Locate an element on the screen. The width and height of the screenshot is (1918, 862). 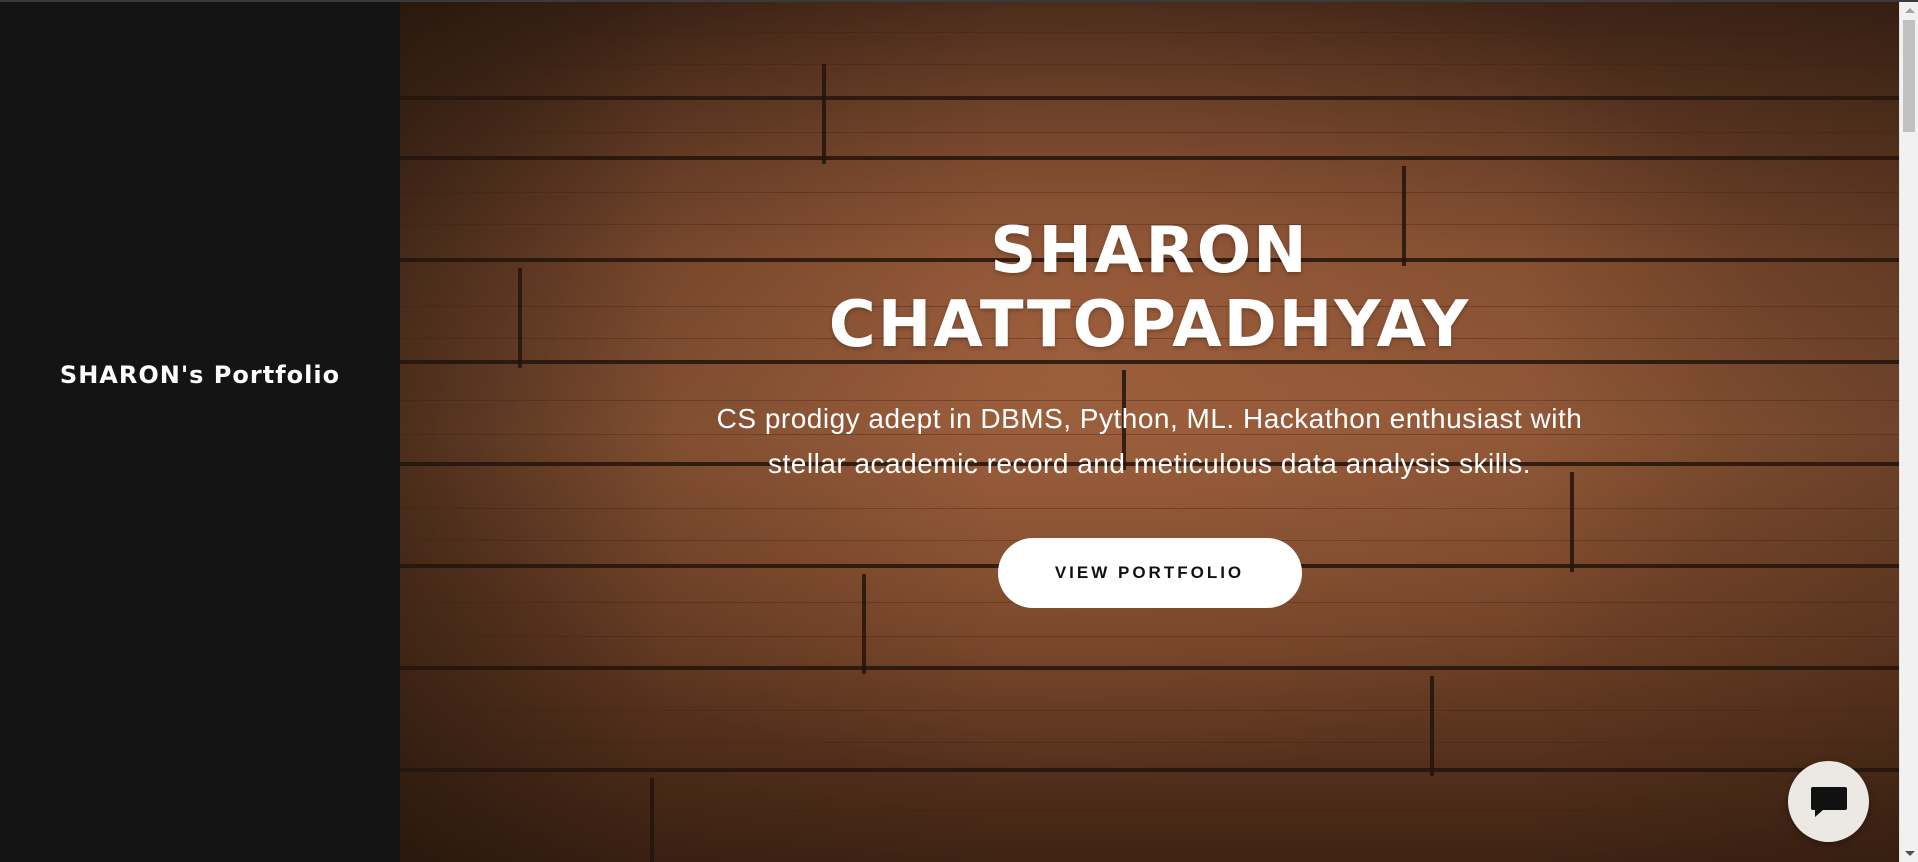
vertical-scrollbar is located at coordinates (1908, 432).